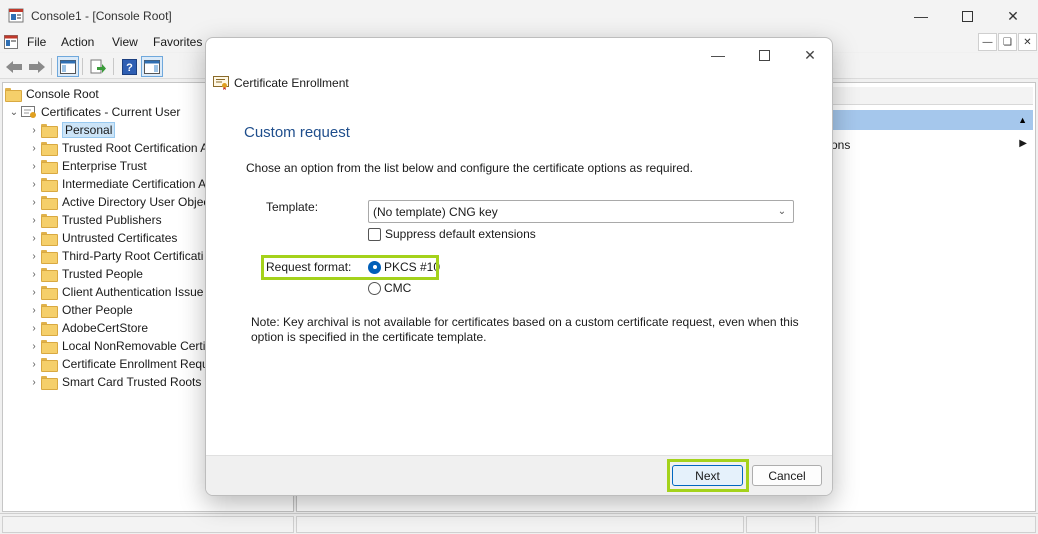  What do you see at coordinates (1007, 42) in the screenshot?
I see `mdi-restore-button: ❏` at bounding box center [1007, 42].